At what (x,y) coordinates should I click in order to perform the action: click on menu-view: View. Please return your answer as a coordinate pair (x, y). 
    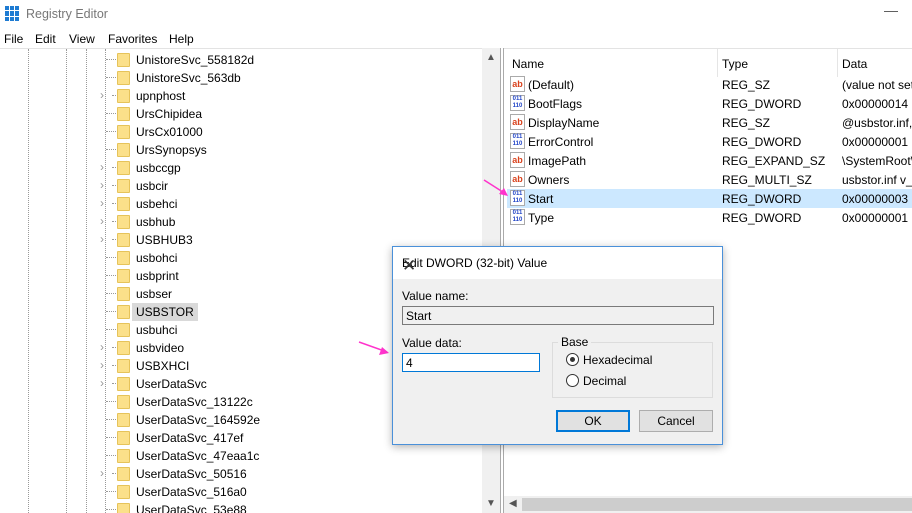
    Looking at the image, I should click on (82, 39).